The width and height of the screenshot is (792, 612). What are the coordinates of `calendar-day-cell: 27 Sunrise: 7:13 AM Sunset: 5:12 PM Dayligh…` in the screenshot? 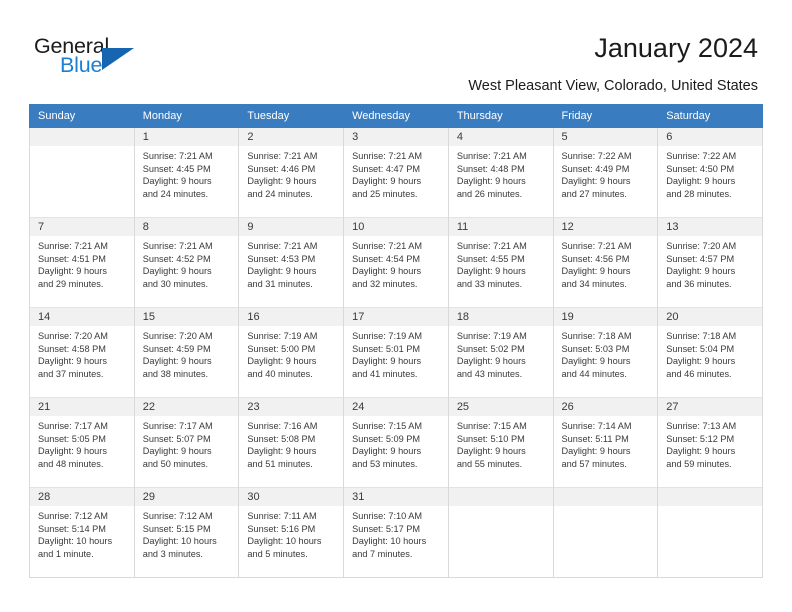 It's located at (710, 442).